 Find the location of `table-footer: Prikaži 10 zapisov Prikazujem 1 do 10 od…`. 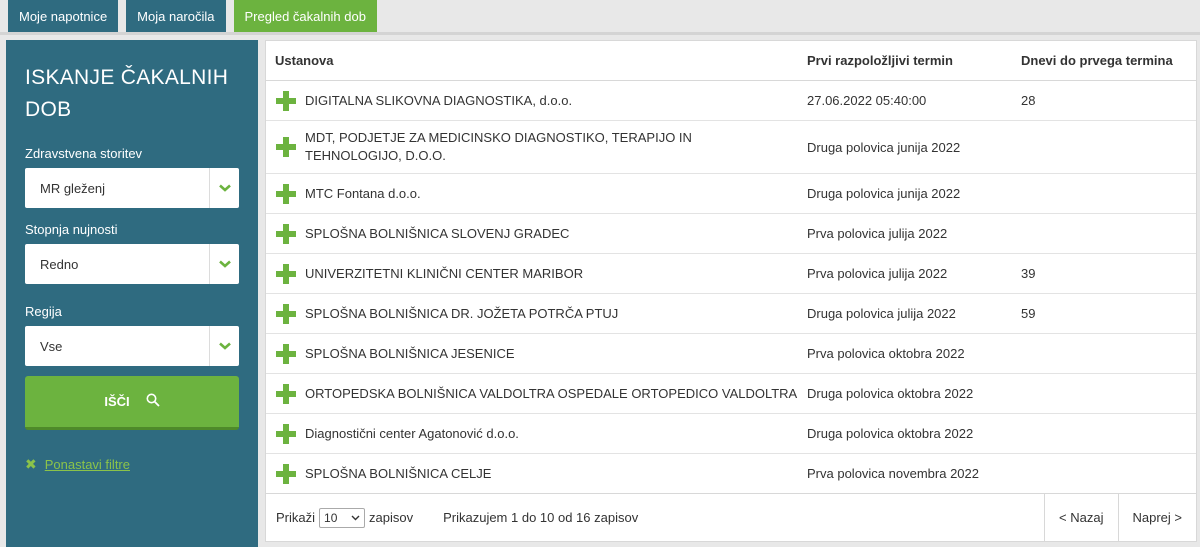

table-footer: Prikaži 10 zapisov Prikazujem 1 do 10 od… is located at coordinates (731, 517).